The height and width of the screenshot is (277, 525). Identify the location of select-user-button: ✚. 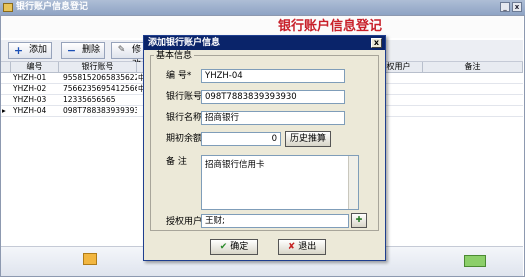
(359, 220).